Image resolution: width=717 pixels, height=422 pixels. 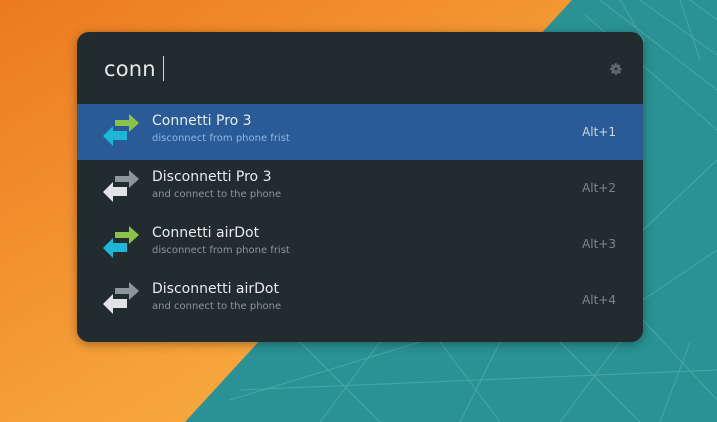 I want to click on result-shortcut: Alt+4, so click(x=599, y=300).